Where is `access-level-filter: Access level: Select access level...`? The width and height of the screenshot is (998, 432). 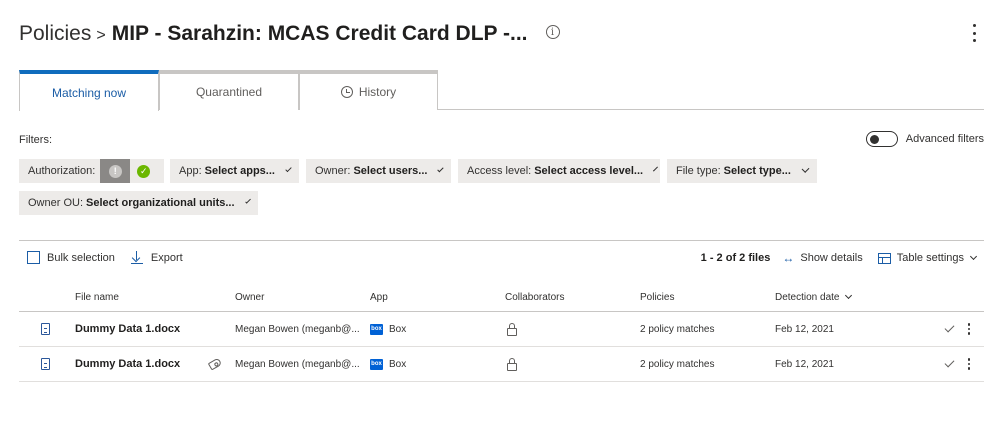 access-level-filter: Access level: Select access level... is located at coordinates (559, 171).